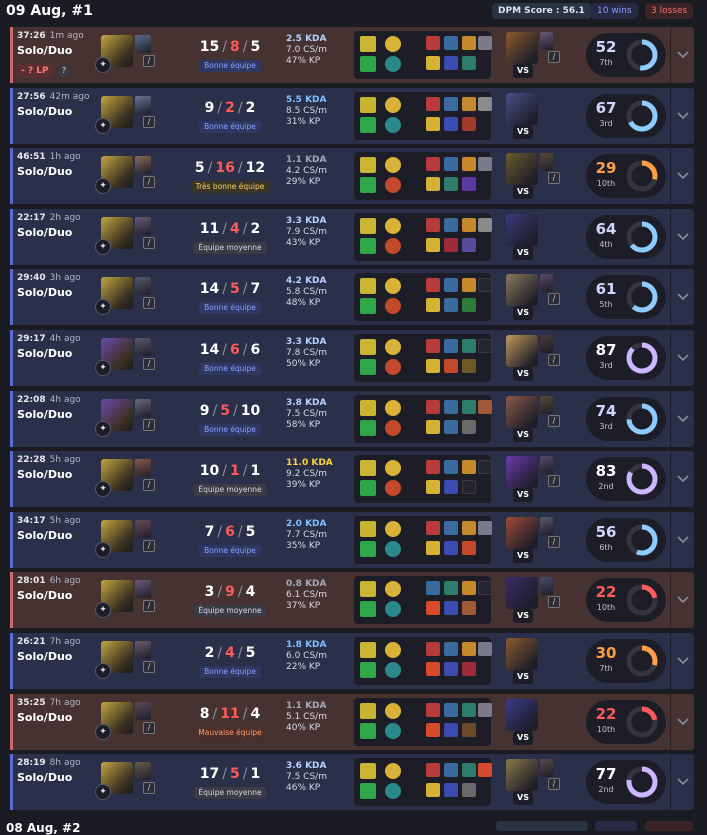 Image resolution: width=707 pixels, height=835 pixels. I want to click on secondary-spell-icon: ∕, so click(149, 667).